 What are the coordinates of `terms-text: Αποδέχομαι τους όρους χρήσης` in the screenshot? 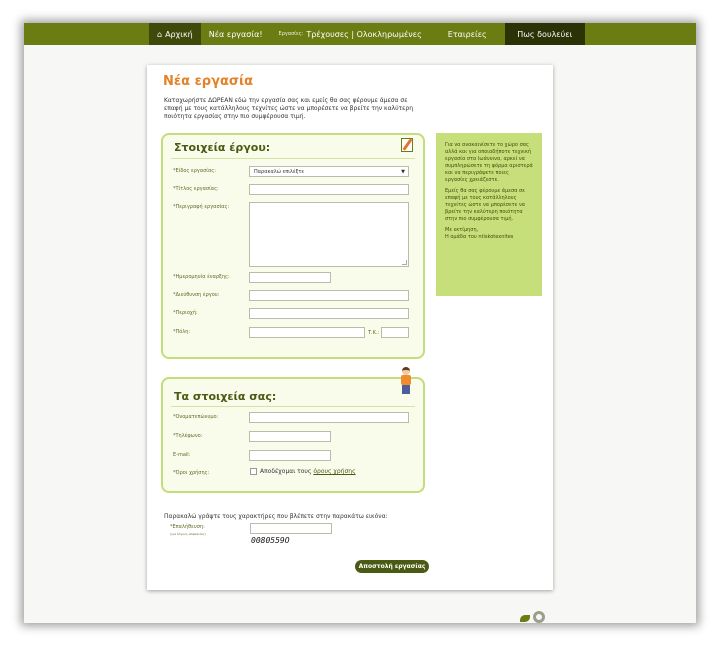 It's located at (308, 471).